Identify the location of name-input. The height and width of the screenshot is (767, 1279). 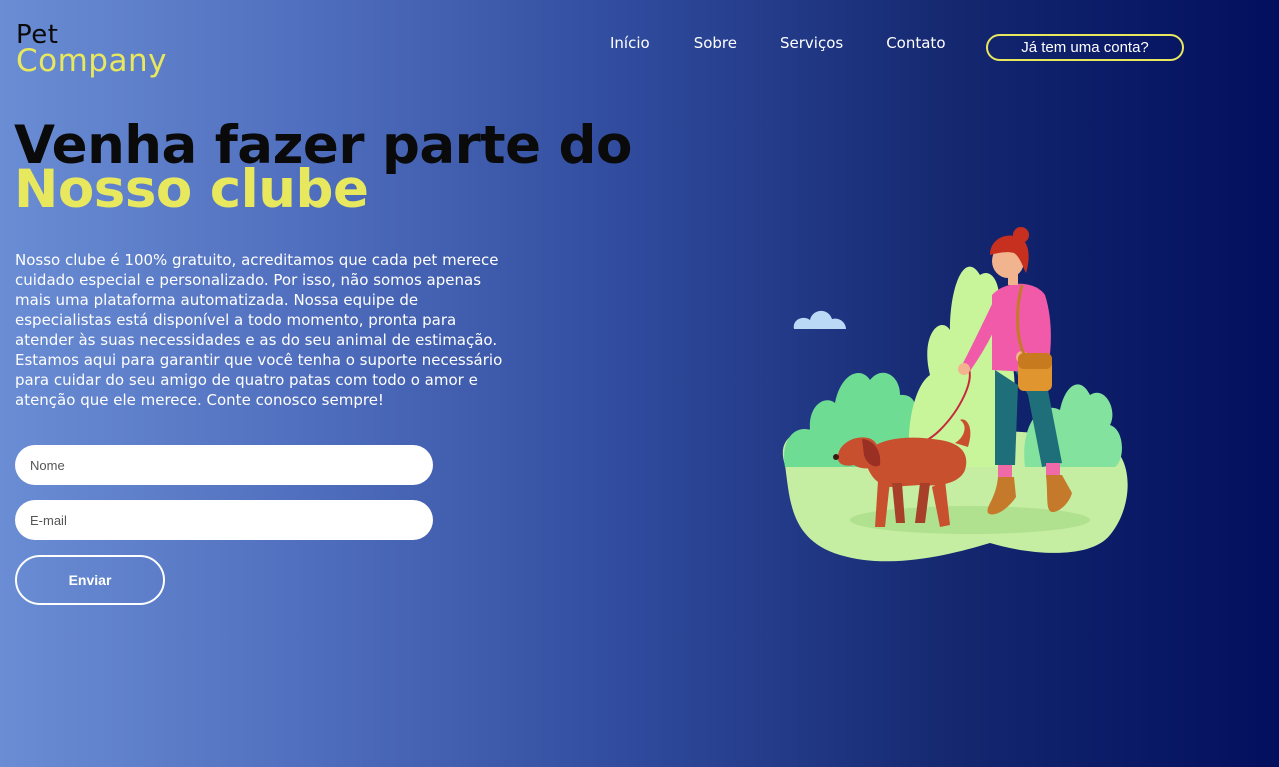
(224, 465).